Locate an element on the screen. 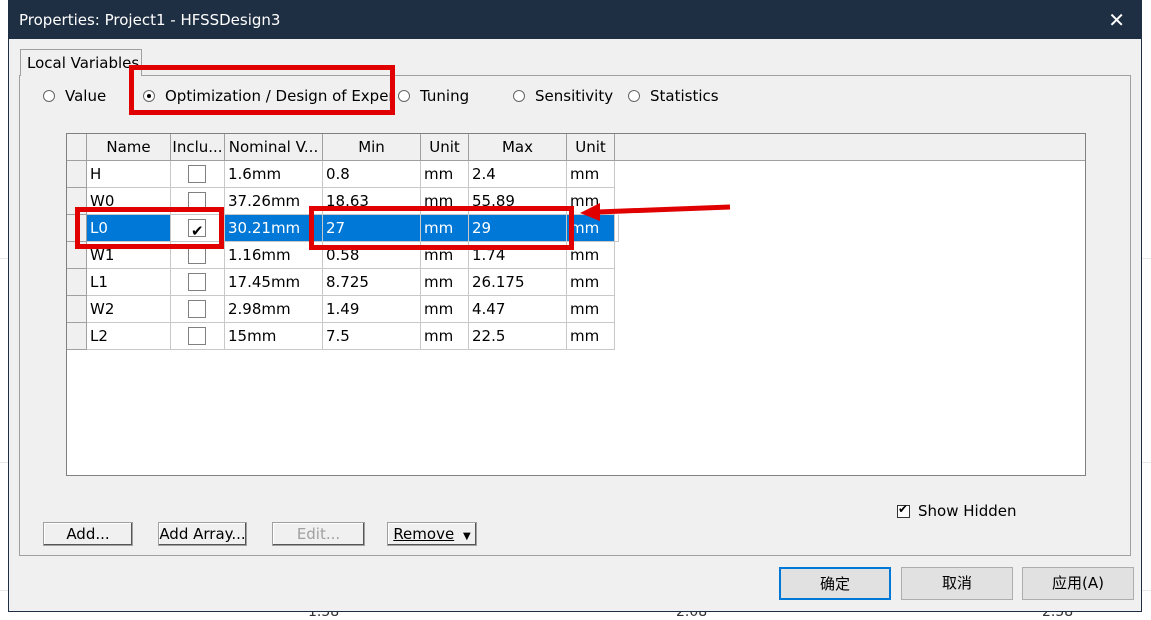 The image size is (1151, 620). radio-selected-icon is located at coordinates (149, 96).